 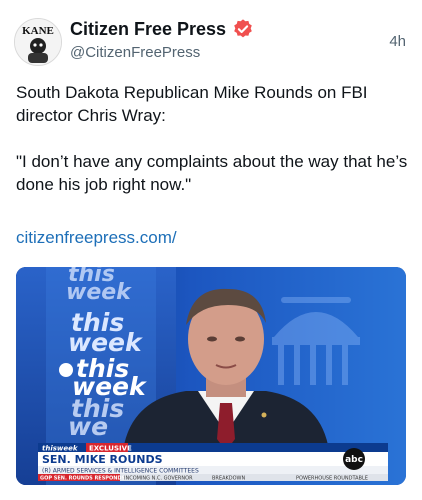 What do you see at coordinates (38, 31) in the screenshot?
I see `avatar-text: KANE` at bounding box center [38, 31].